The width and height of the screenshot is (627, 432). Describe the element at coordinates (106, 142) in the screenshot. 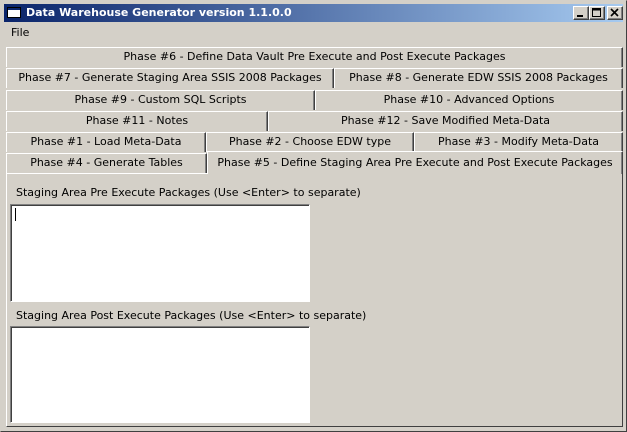

I see `tab-phase-1: Phase #1 - Load Meta-Data` at that location.